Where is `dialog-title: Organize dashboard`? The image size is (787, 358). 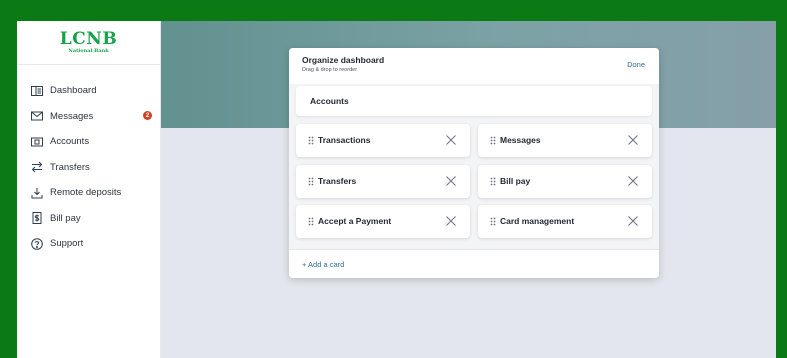 dialog-title: Organize dashboard is located at coordinates (343, 60).